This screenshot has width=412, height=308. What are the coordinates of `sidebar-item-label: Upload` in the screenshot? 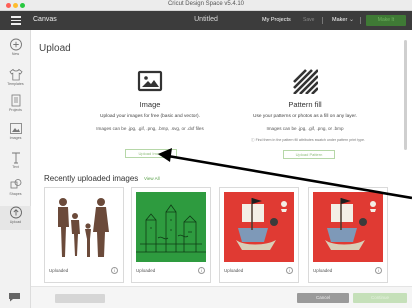 It's located at (15, 222).